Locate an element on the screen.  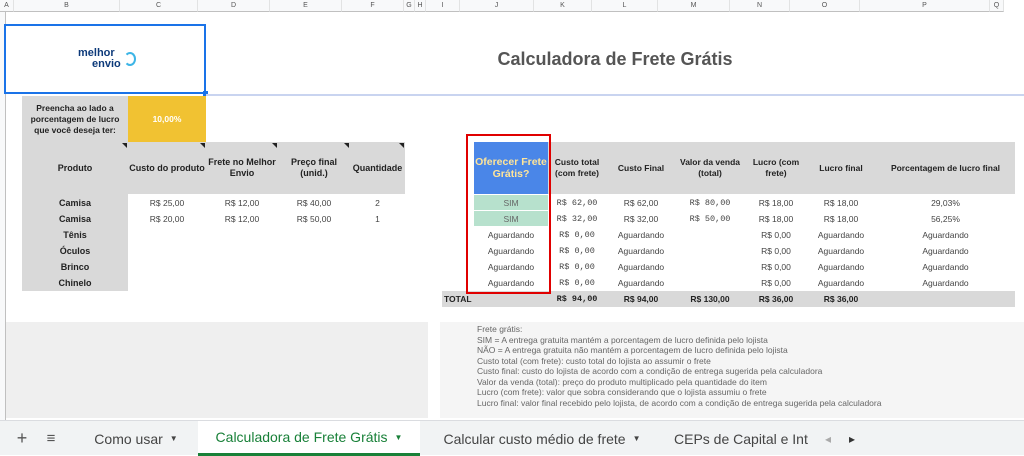
column-header-o: O is located at coordinates (825, 6).